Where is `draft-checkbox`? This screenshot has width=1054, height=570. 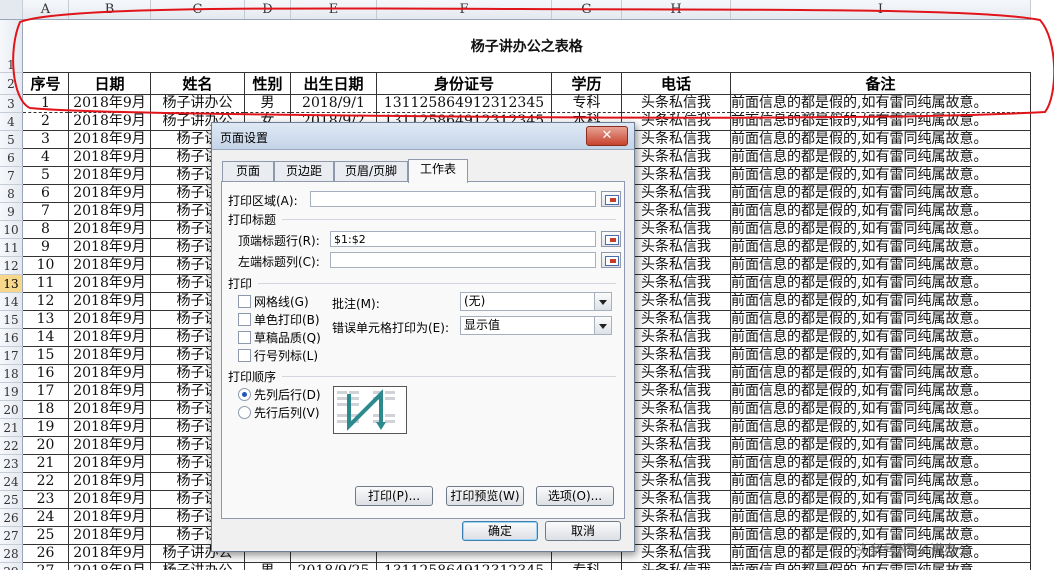 draft-checkbox is located at coordinates (244, 337).